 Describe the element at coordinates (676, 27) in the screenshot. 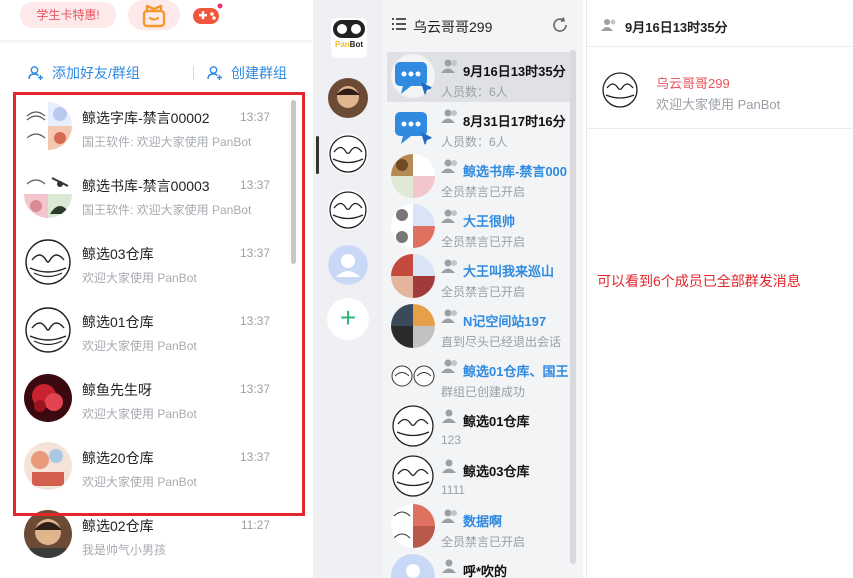

I see `detail-title: 9月16日13时35分` at that location.